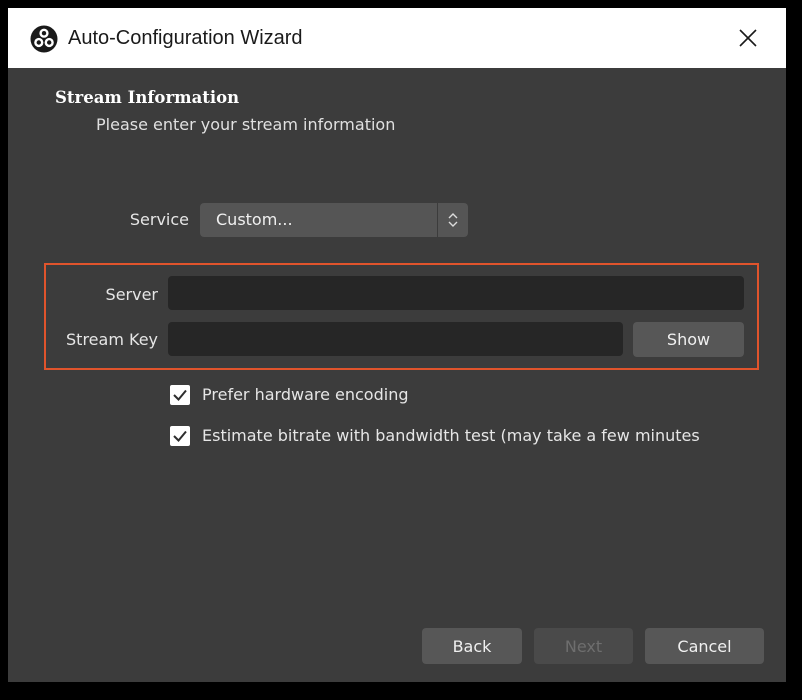  What do you see at coordinates (185, 38) in the screenshot?
I see `window-title: Auto-Configuration Wizard` at bounding box center [185, 38].